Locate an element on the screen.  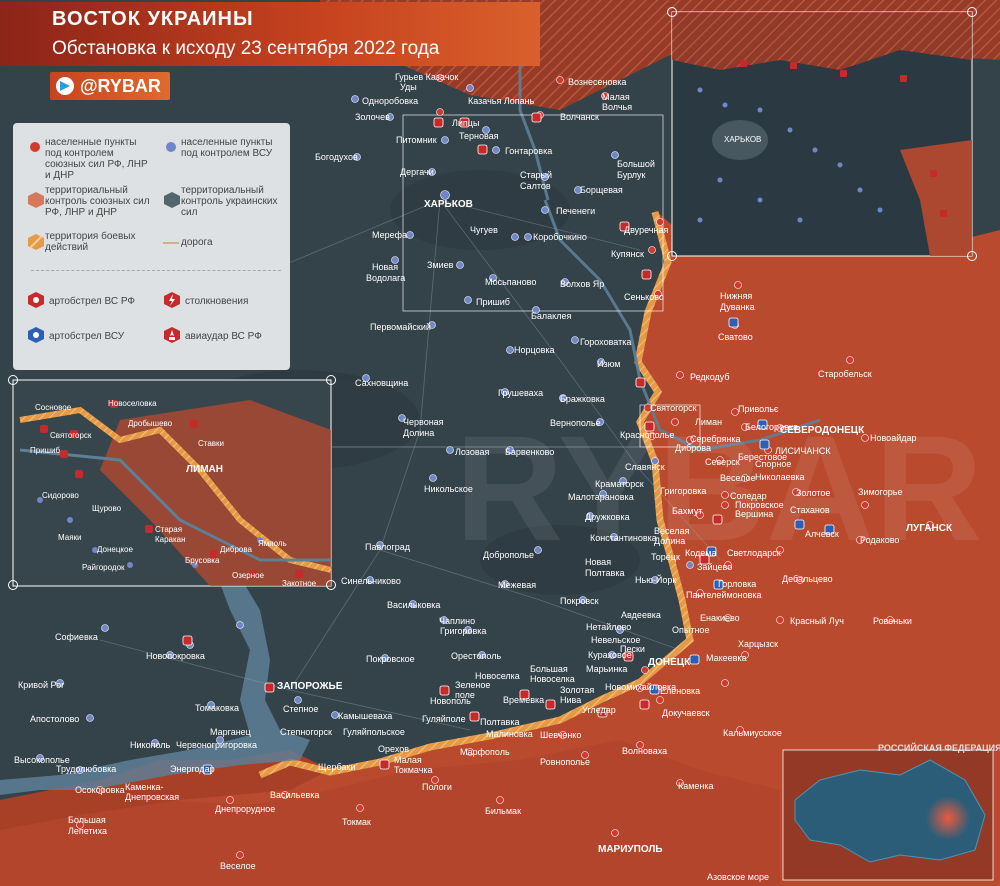
legend-divider is located at coordinates (156, 271).